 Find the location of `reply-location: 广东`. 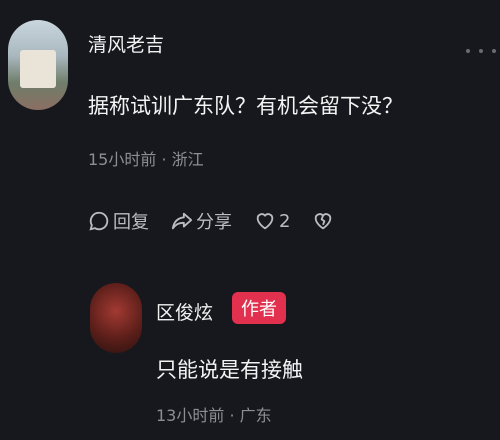

reply-location: 广东 is located at coordinates (255, 415).